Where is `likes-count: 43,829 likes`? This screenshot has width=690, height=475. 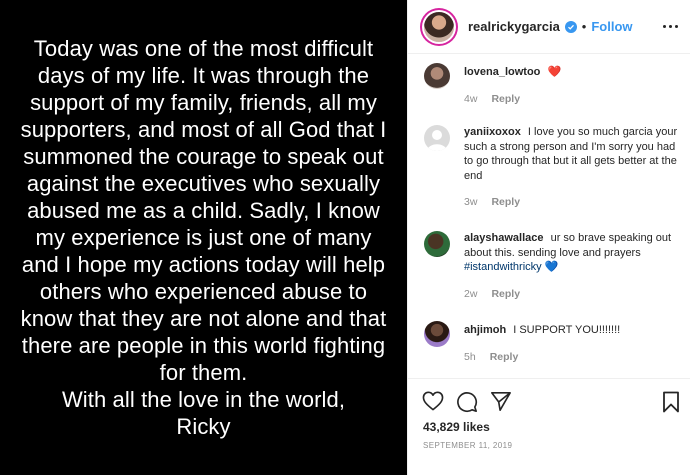
likes-count: 43,829 likes is located at coordinates (456, 427).